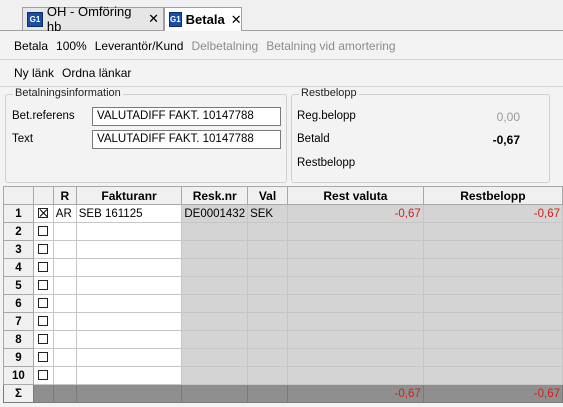 The width and height of the screenshot is (563, 407). I want to click on column-header-r: R, so click(64, 195).